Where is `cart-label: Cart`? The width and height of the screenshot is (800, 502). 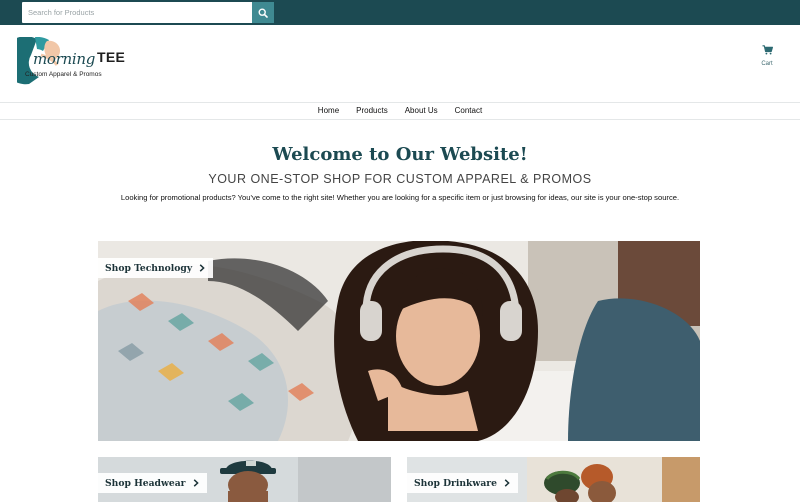 cart-label: Cart is located at coordinates (767, 64).